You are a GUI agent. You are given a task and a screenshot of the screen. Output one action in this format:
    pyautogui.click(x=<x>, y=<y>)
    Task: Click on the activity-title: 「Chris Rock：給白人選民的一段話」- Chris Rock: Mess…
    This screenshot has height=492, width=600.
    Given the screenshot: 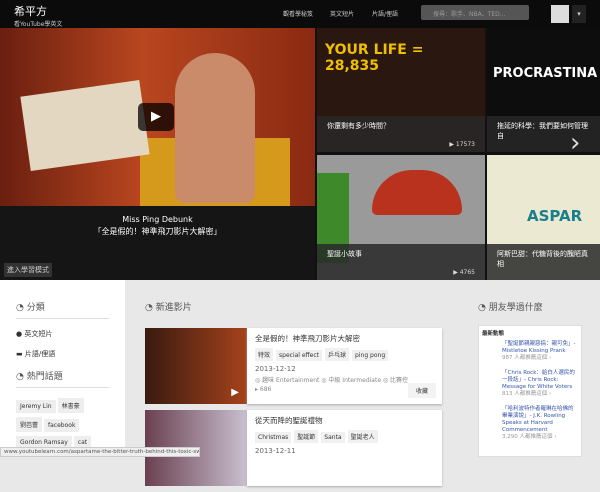 What is the action you would take?
    pyautogui.click(x=540, y=380)
    